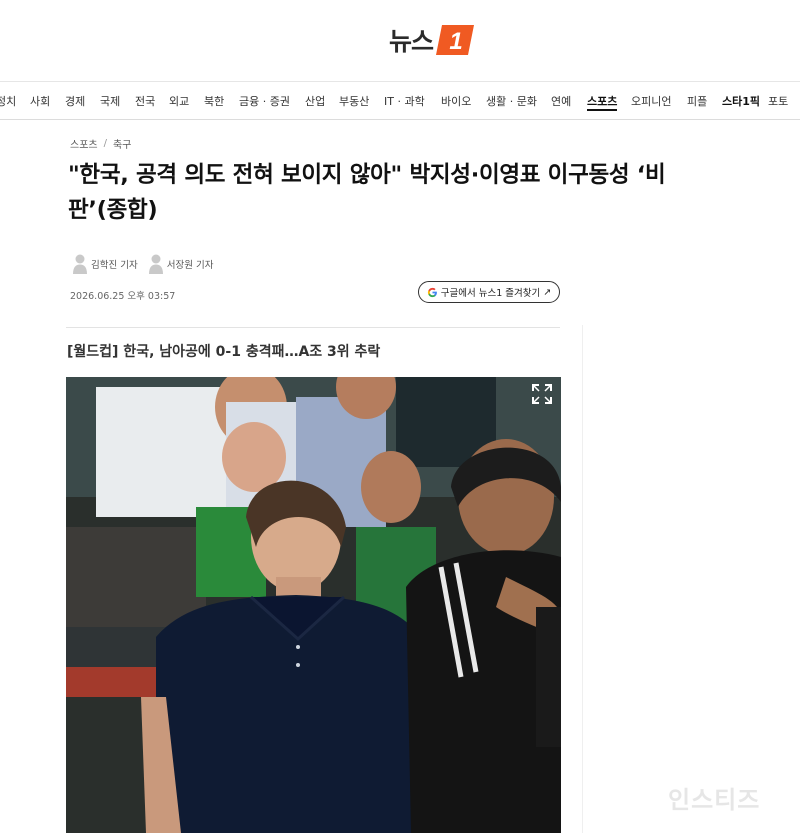  What do you see at coordinates (179, 101) in the screenshot?
I see `nav-item-diplomacy: 외교` at bounding box center [179, 101].